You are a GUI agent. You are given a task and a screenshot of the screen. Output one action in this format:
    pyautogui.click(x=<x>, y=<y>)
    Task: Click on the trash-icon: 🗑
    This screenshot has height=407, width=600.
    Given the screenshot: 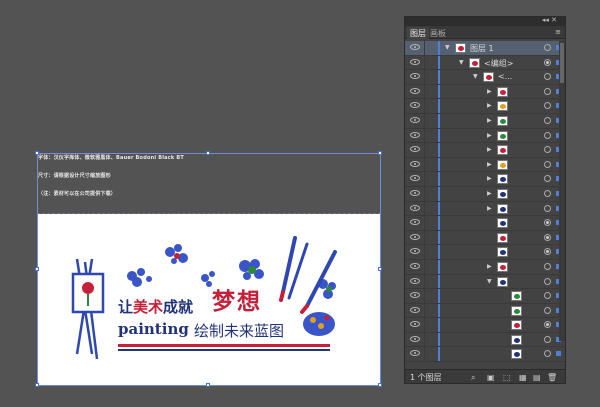 What is the action you would take?
    pyautogui.click(x=552, y=377)
    